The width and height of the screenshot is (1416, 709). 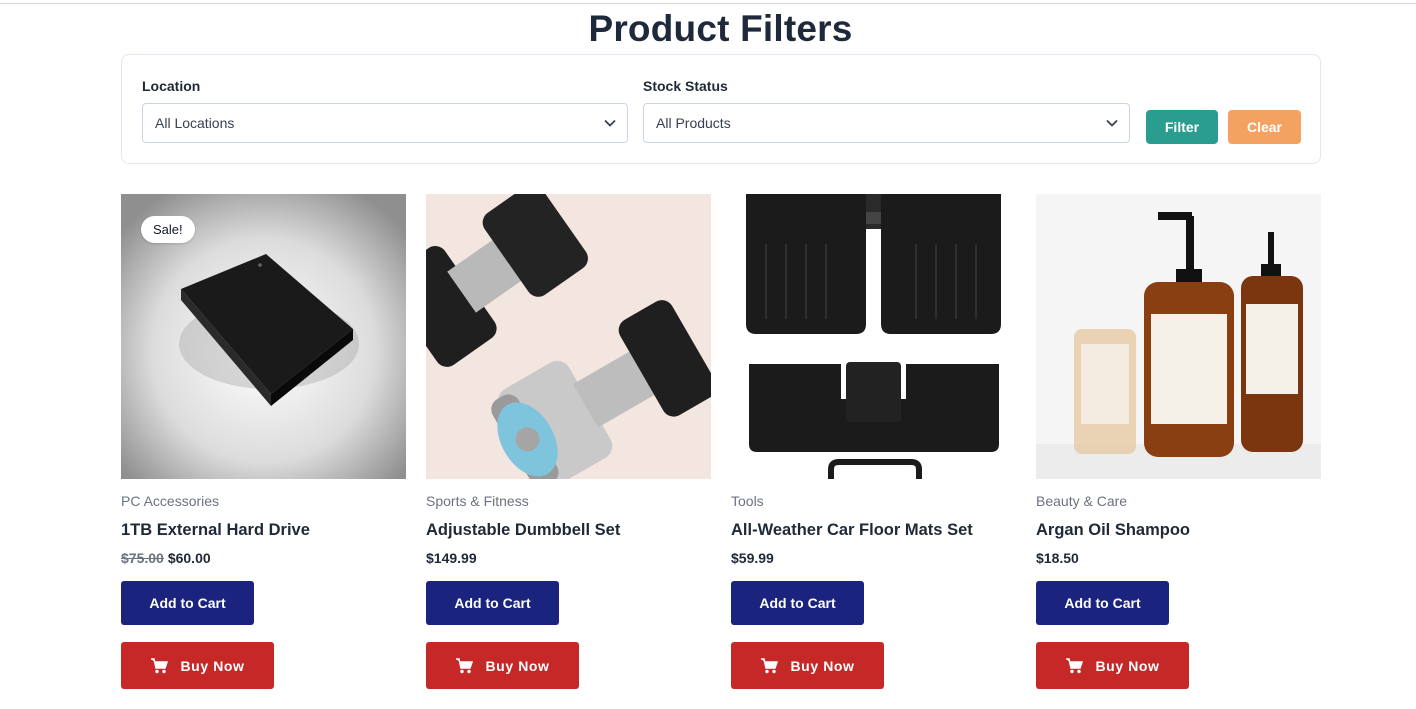 What do you see at coordinates (168, 229) in the screenshot?
I see `sale-badge: Sale!` at bounding box center [168, 229].